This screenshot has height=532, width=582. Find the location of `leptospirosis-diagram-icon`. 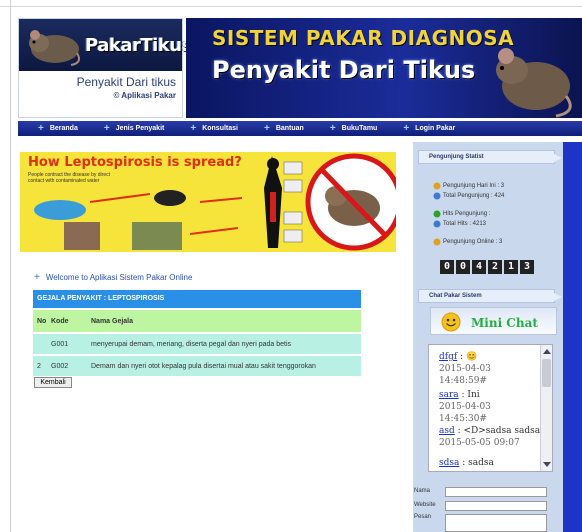

leptospirosis-diagram-icon is located at coordinates (215, 202).